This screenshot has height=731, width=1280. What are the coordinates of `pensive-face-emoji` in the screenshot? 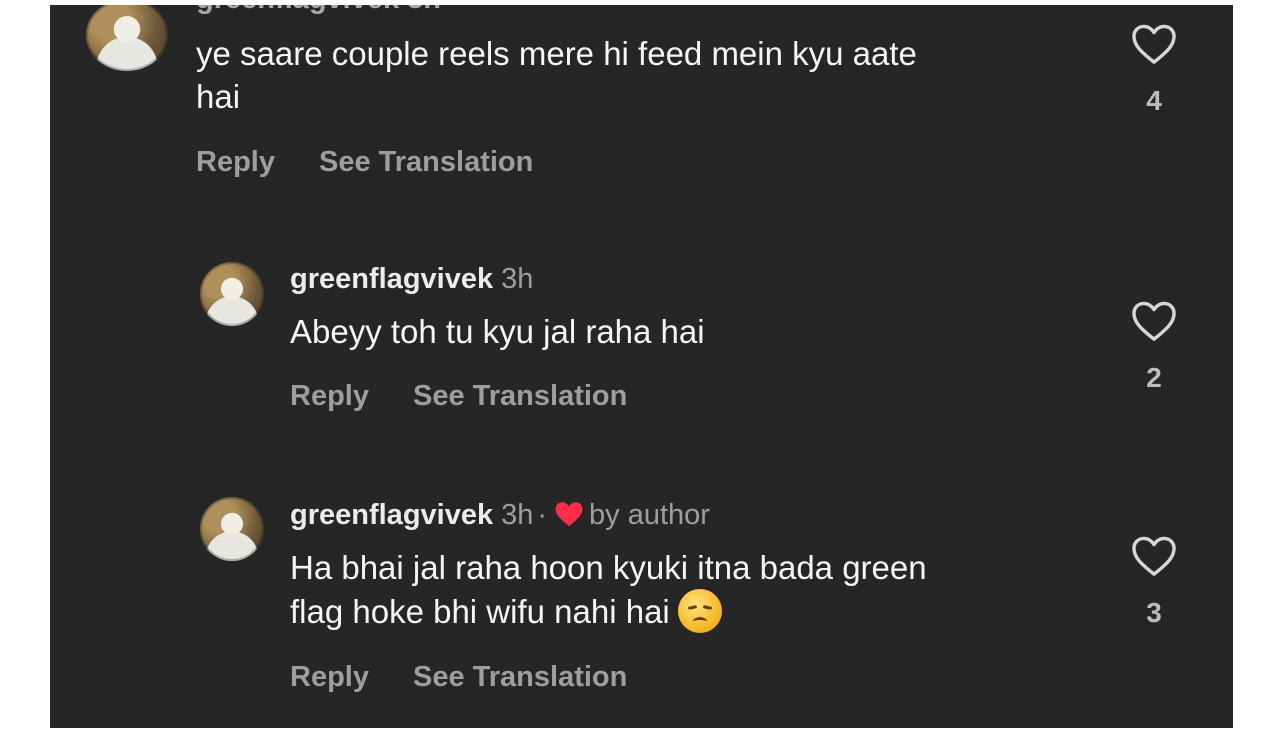 It's located at (699, 611).